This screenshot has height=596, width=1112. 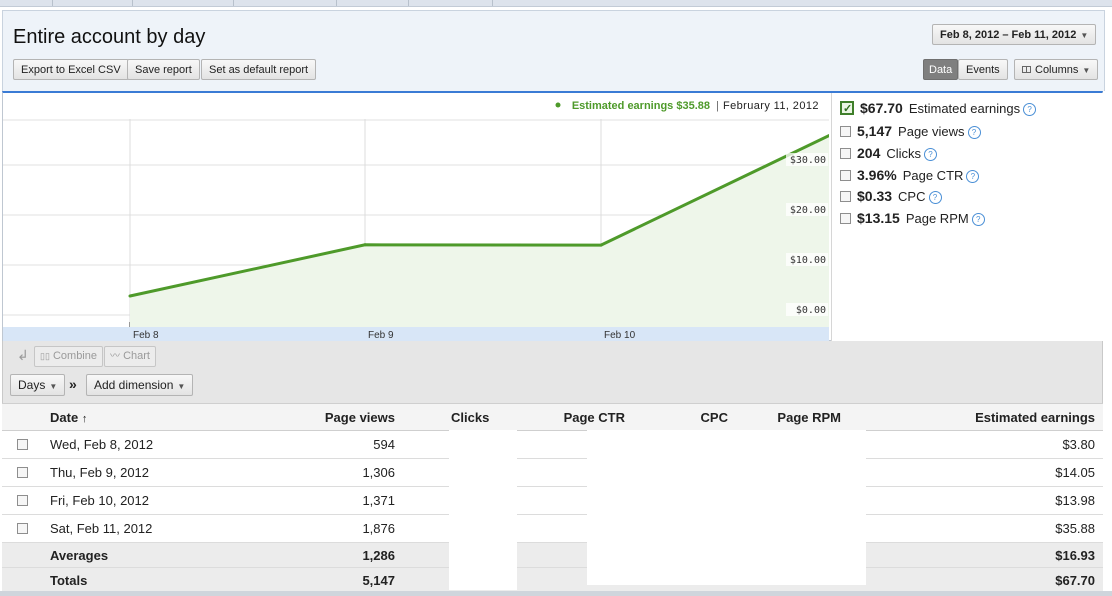 What do you see at coordinates (679, 417) in the screenshot?
I see `column-header-cpc: CPC` at bounding box center [679, 417].